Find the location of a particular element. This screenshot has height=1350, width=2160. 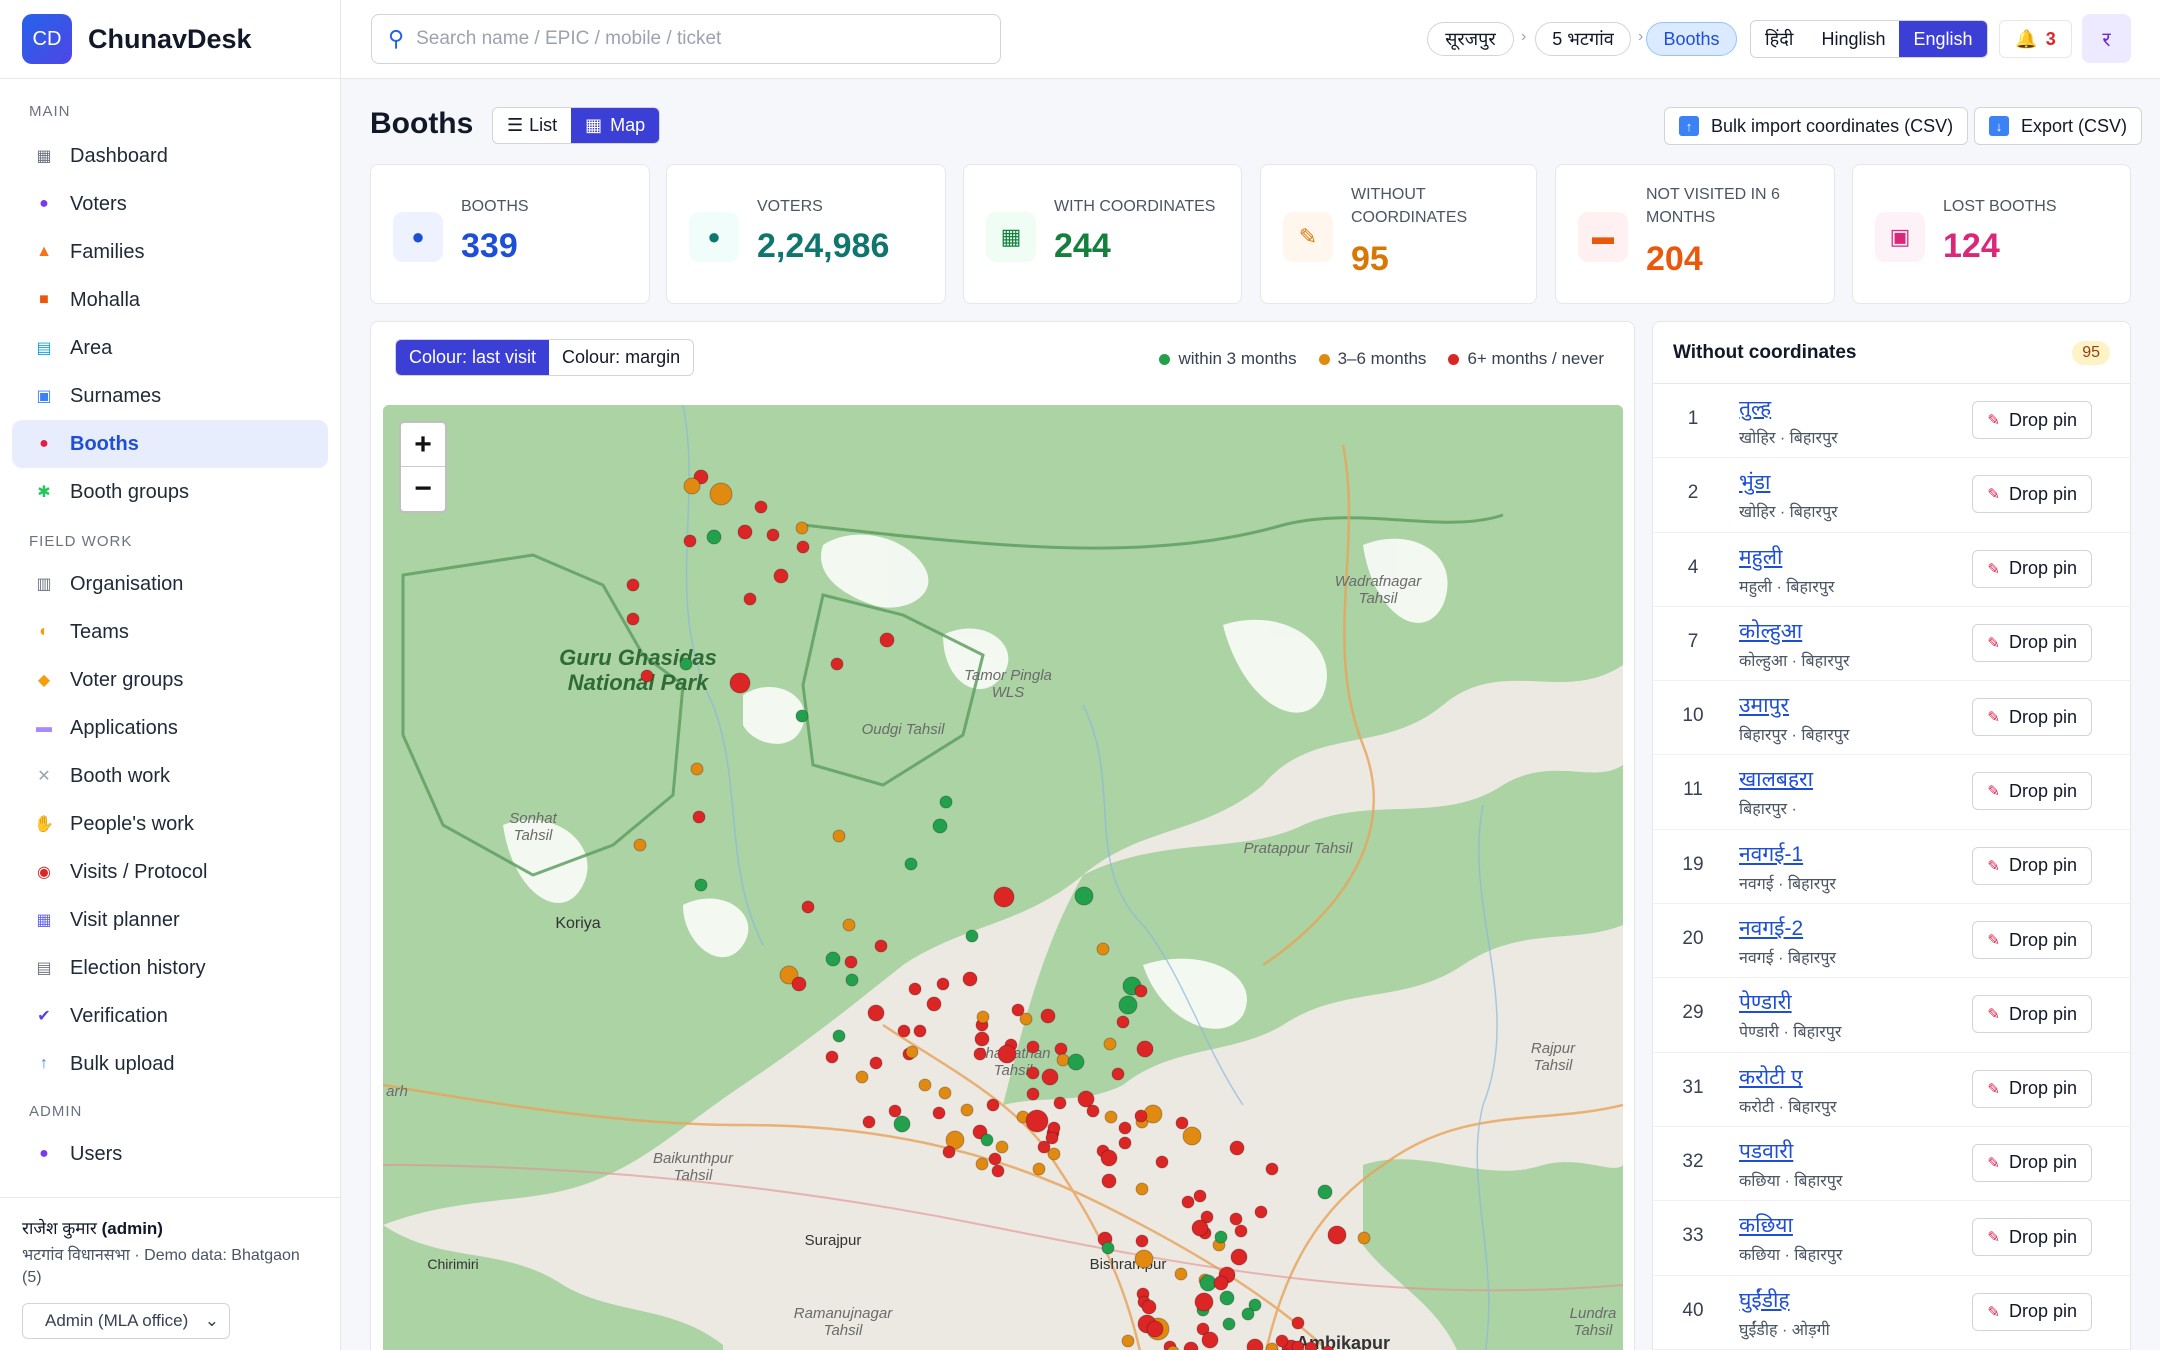

search-input: ⚲ Search name / EPIC / mobile / ticket is located at coordinates (686, 39).